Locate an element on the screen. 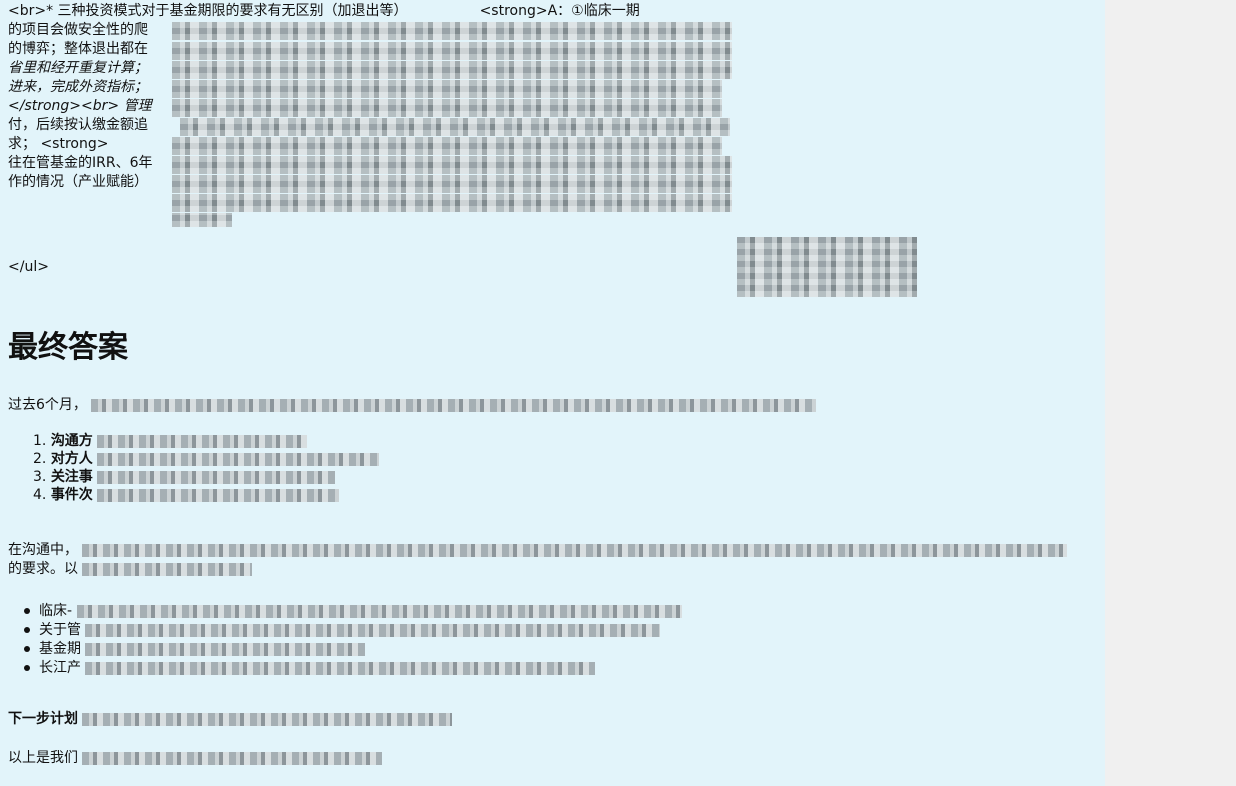  list-item: 关于管 is located at coordinates (353, 630).